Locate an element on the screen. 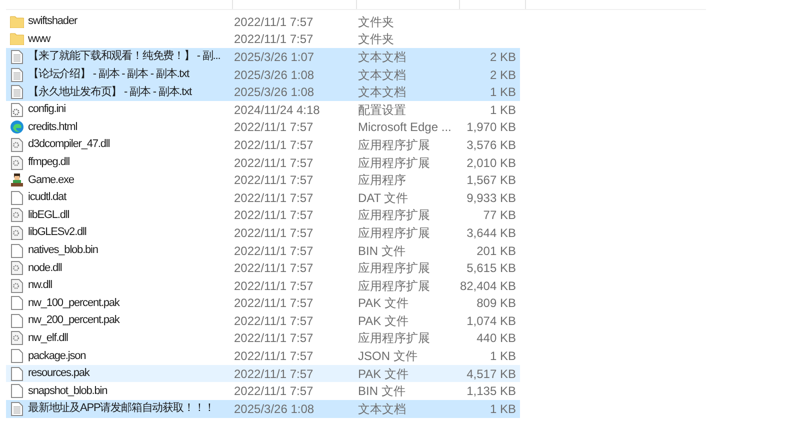  file-name: natives_blob.bin is located at coordinates (63, 250).